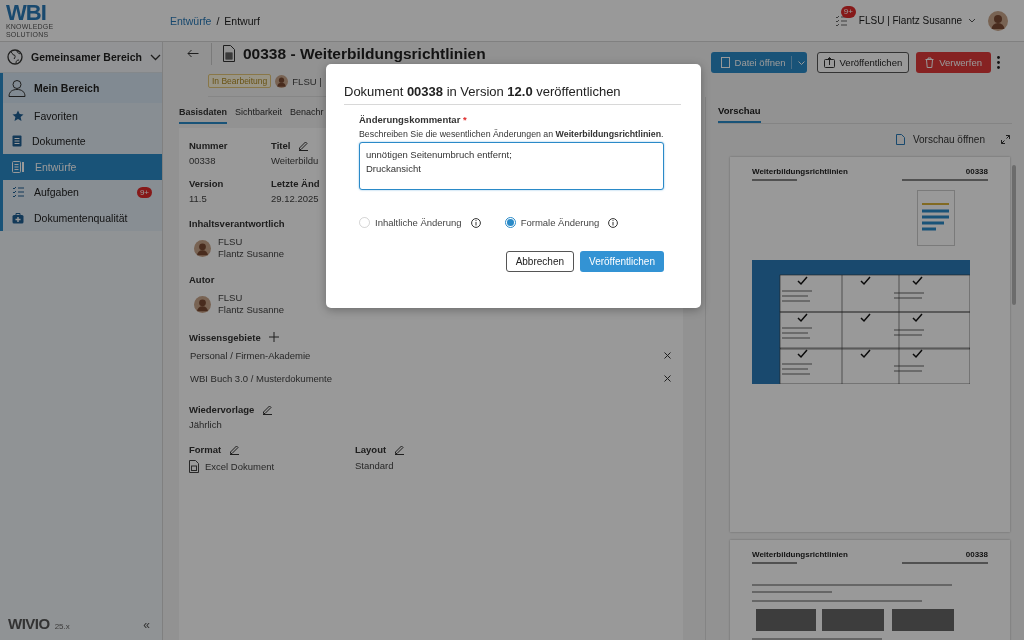  I want to click on status-badge: In Bearbeitung, so click(240, 81).